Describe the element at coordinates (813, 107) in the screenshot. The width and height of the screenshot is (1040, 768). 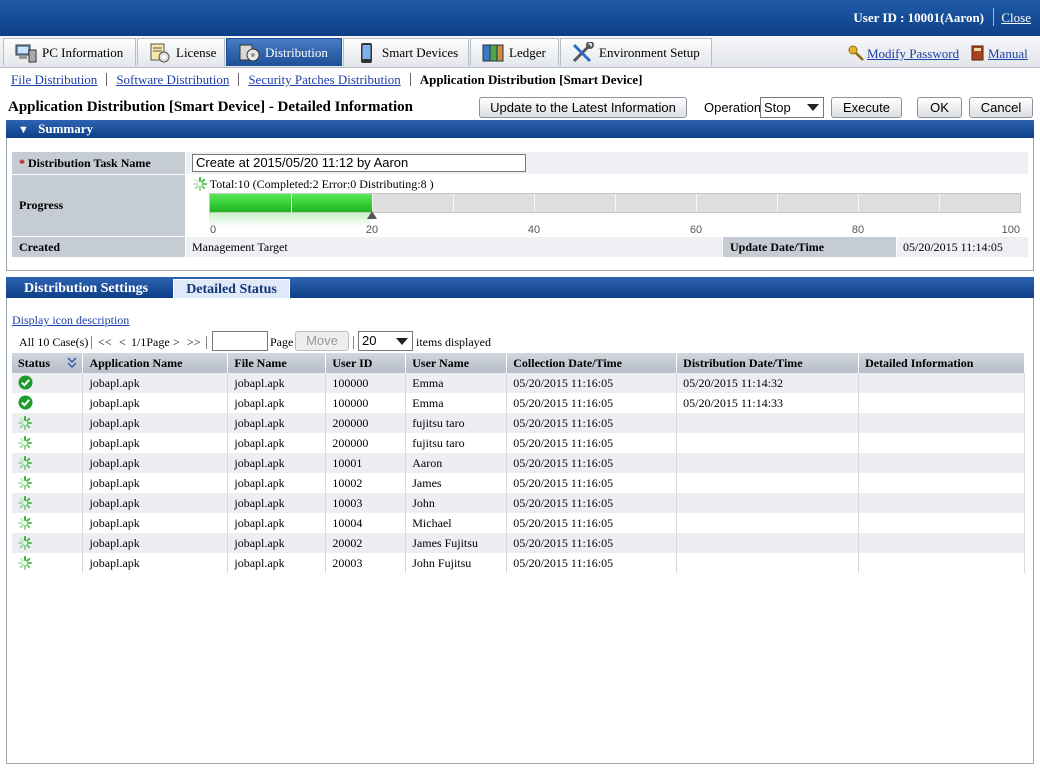
I see `chevron-down-icon` at that location.